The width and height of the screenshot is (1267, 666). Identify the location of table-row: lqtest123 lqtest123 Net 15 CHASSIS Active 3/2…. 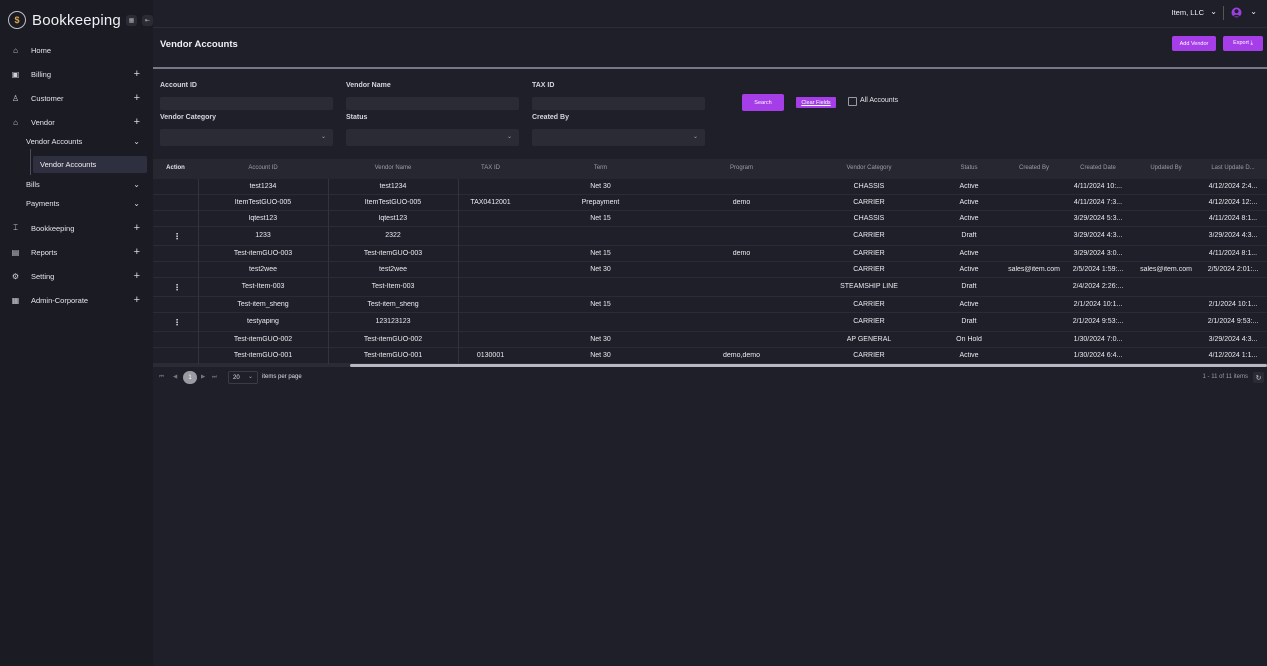
(710, 219).